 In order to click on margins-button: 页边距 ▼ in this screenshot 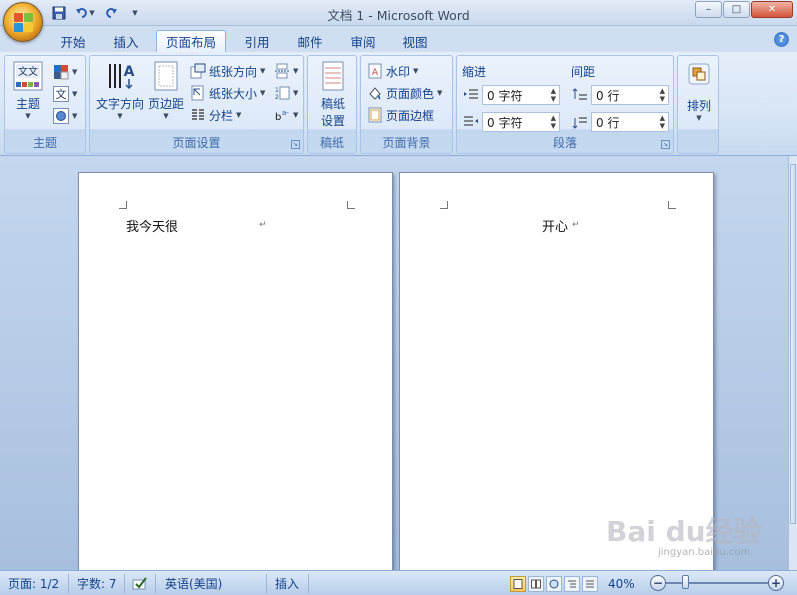, I will do `click(166, 90)`.